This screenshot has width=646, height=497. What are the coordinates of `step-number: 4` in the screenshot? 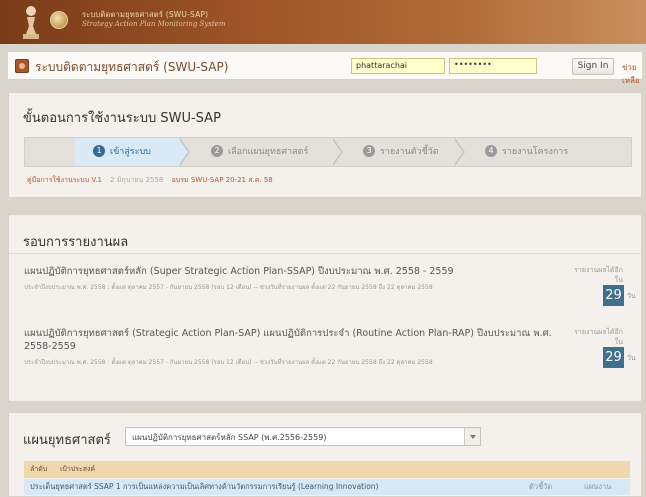 It's located at (491, 150).